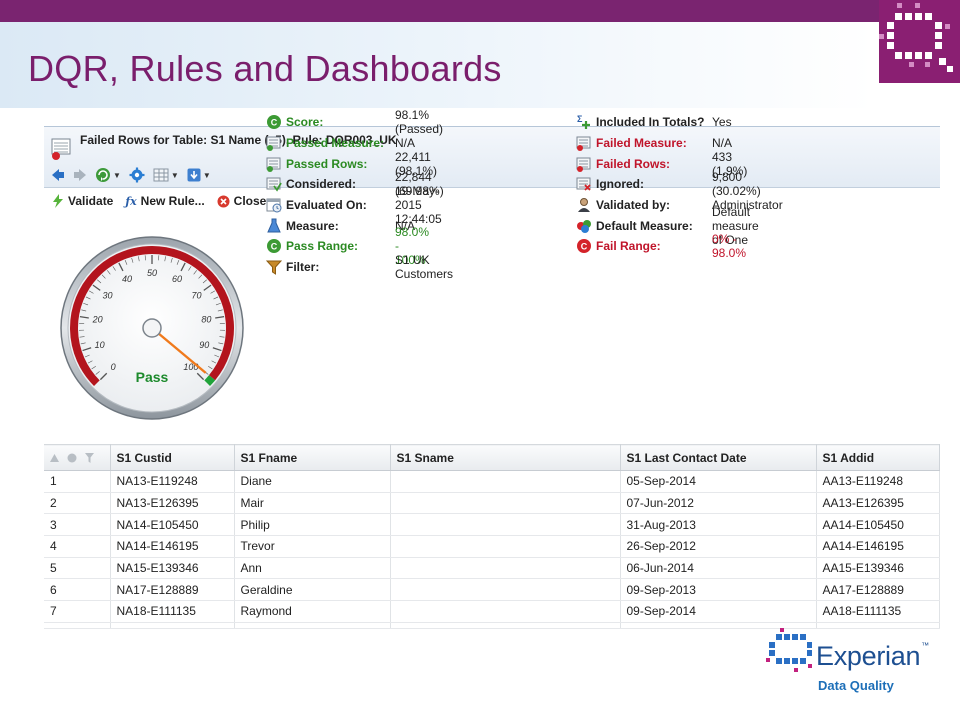 The image size is (960, 720). Describe the element at coordinates (335, 143) in the screenshot. I see `stat-label: Passed Measure:` at that location.